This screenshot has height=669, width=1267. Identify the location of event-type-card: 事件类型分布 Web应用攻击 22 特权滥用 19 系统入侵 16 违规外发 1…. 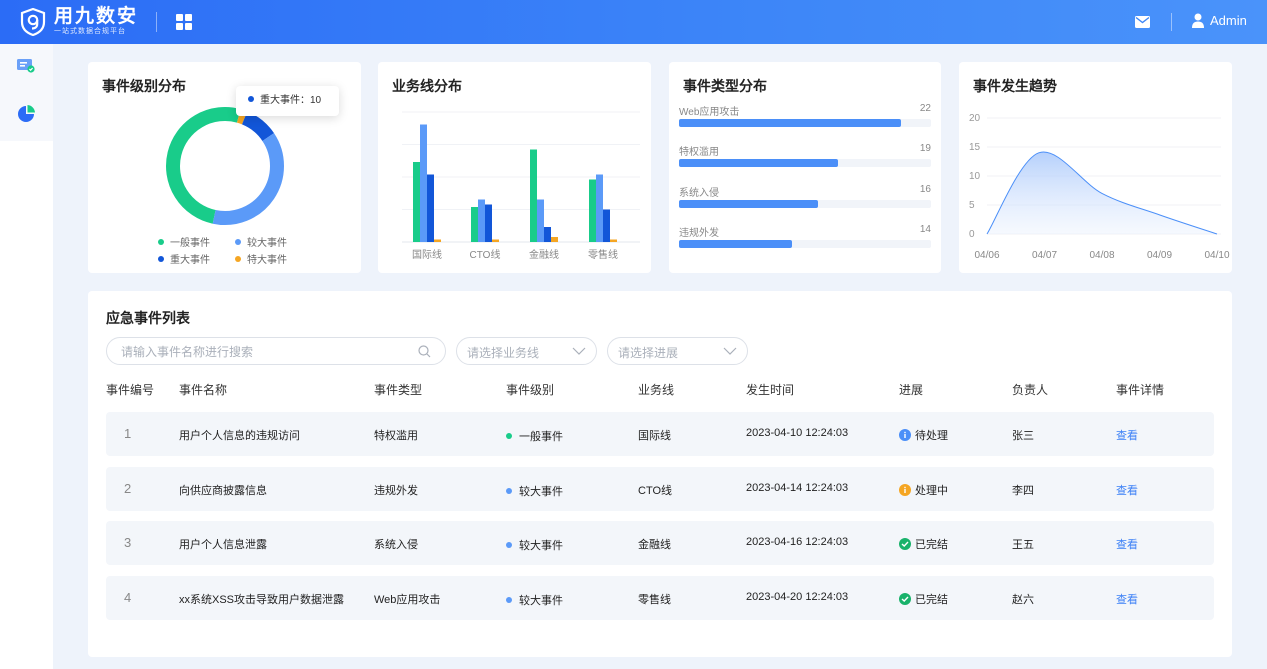
(805, 167).